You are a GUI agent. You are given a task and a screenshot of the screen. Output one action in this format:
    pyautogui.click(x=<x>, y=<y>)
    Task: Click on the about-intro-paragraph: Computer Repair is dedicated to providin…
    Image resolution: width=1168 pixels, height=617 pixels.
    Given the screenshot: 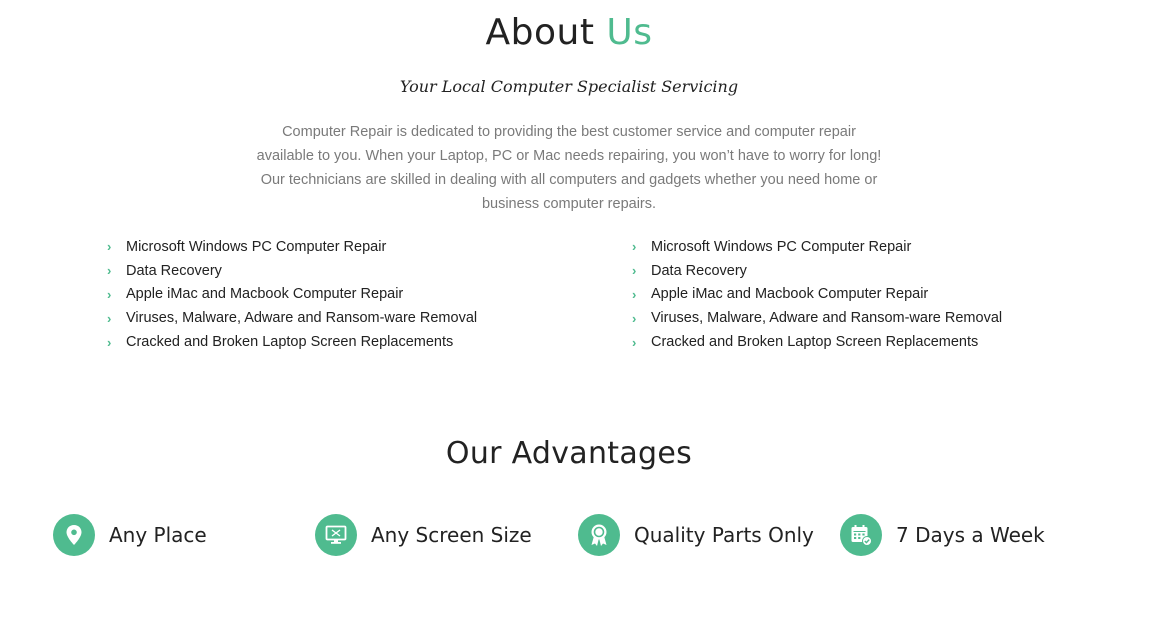 What is the action you would take?
    pyautogui.click(x=569, y=168)
    